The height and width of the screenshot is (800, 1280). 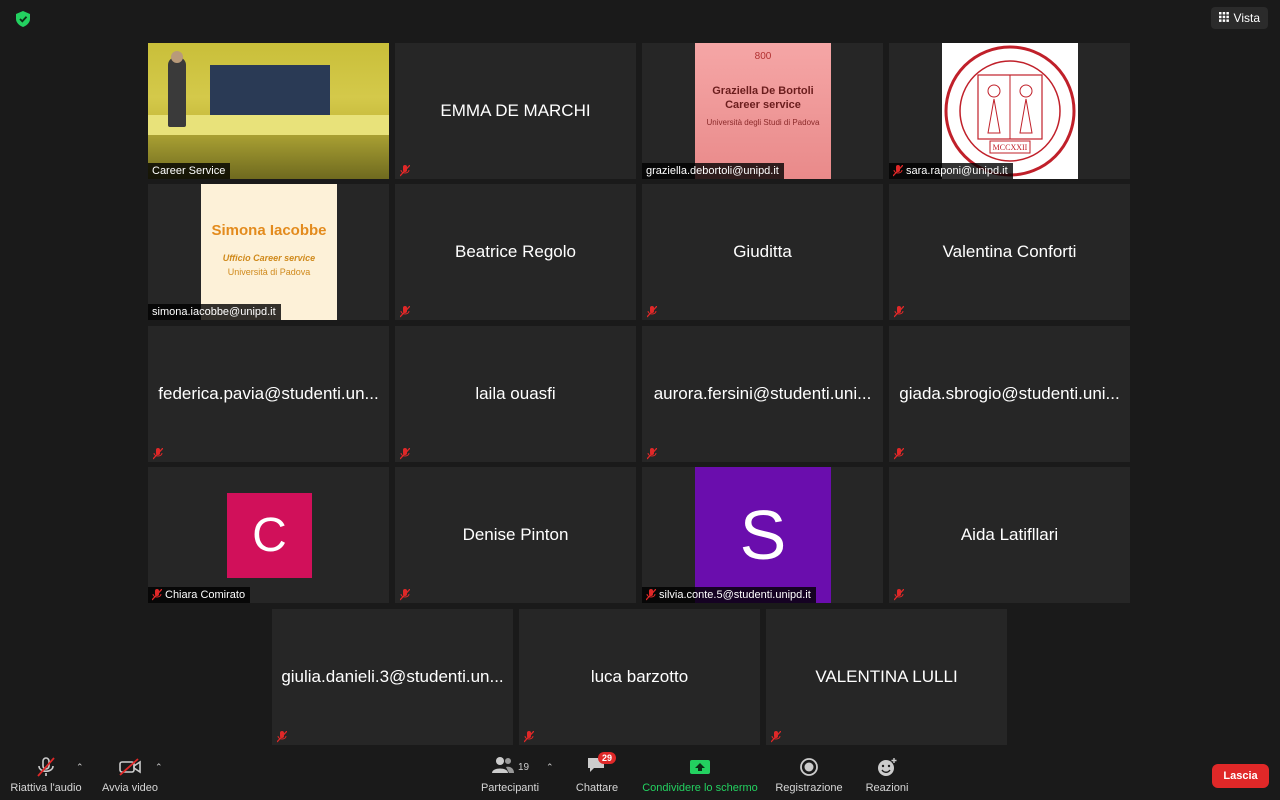 I want to click on share-screen-button: Condividere lo schermo, so click(x=700, y=776).